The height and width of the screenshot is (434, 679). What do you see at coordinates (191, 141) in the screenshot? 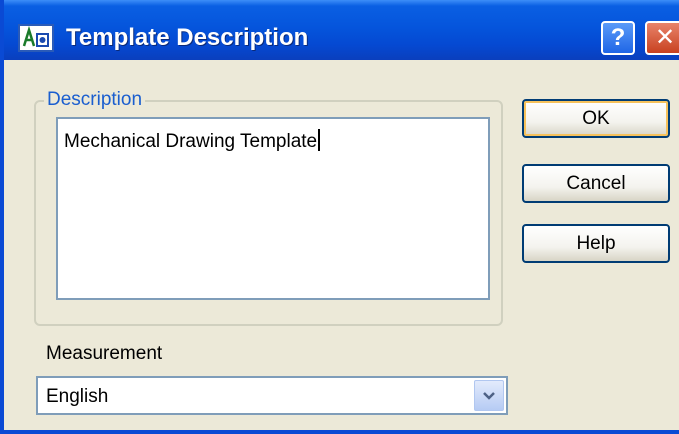
I see `description-text: Mechanical Drawing Template` at bounding box center [191, 141].